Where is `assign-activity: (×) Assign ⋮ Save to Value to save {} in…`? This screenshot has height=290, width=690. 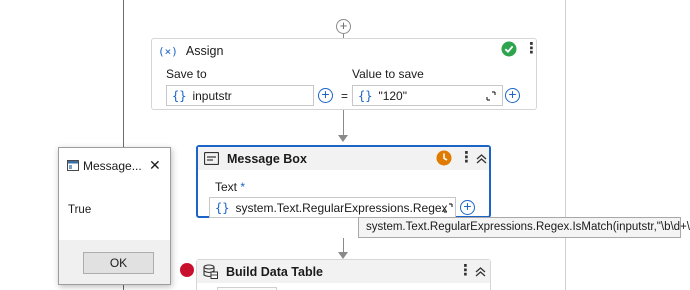 assign-activity: (×) Assign ⋮ Save to Value to save {} in… is located at coordinates (345, 74).